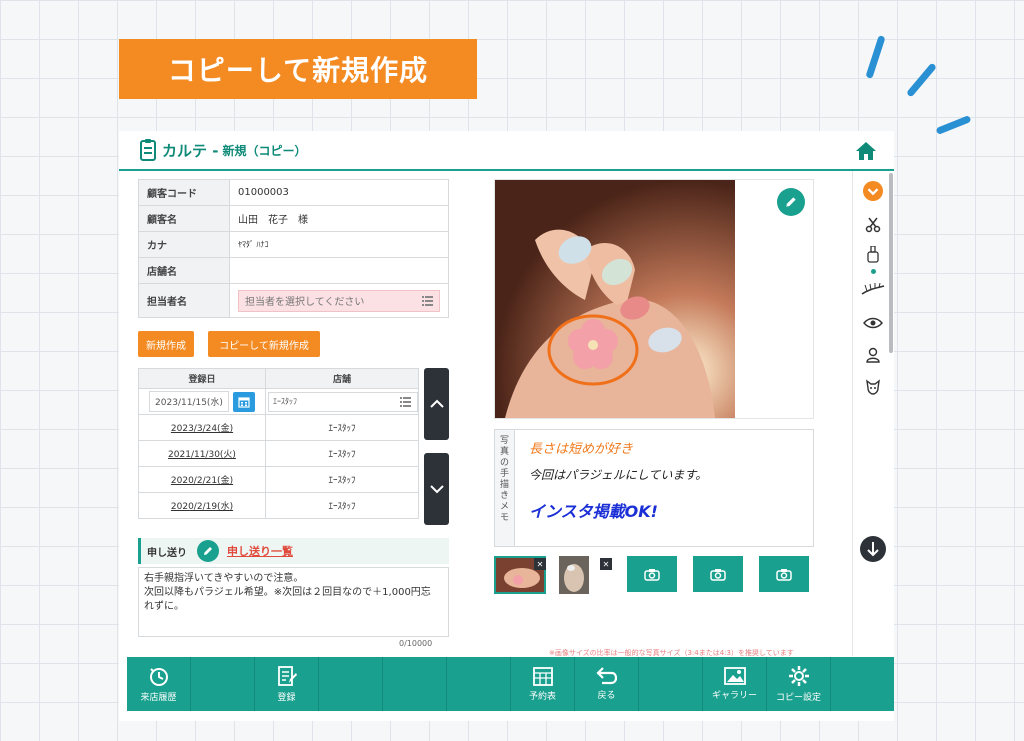 This screenshot has height=741, width=1024. I want to click on collapse-menu-button, so click(873, 191).